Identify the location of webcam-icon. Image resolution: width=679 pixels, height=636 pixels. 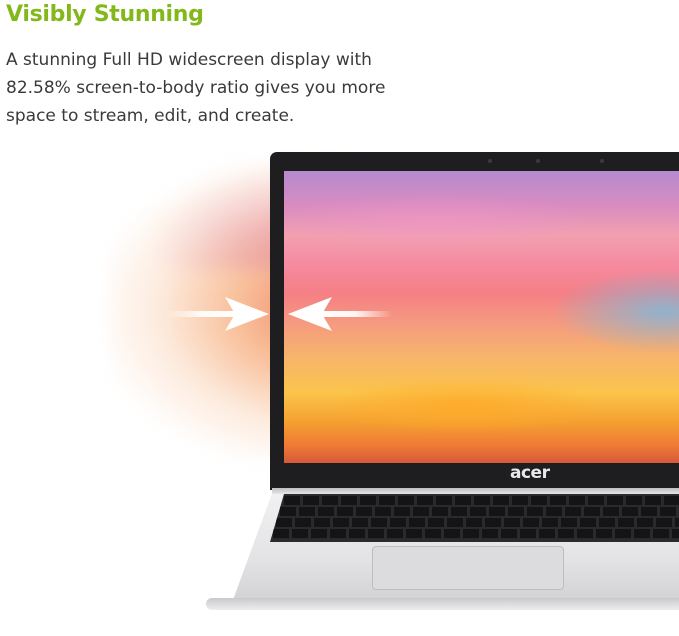
(538, 161).